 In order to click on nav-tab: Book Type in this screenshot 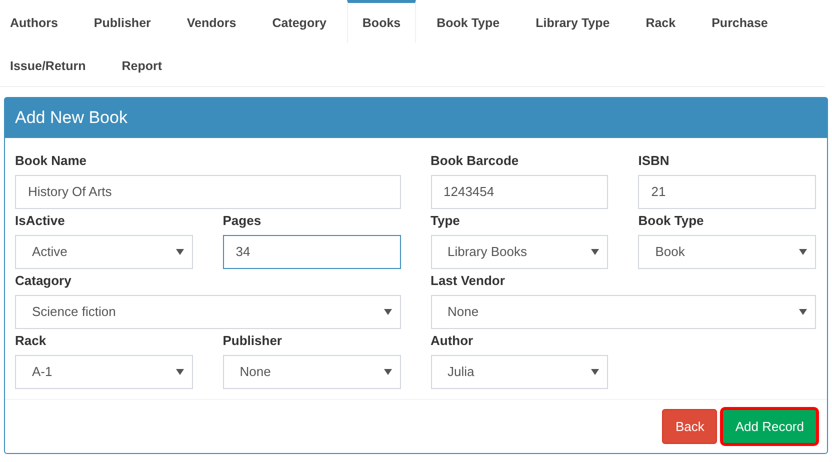, I will do `click(468, 21)`.